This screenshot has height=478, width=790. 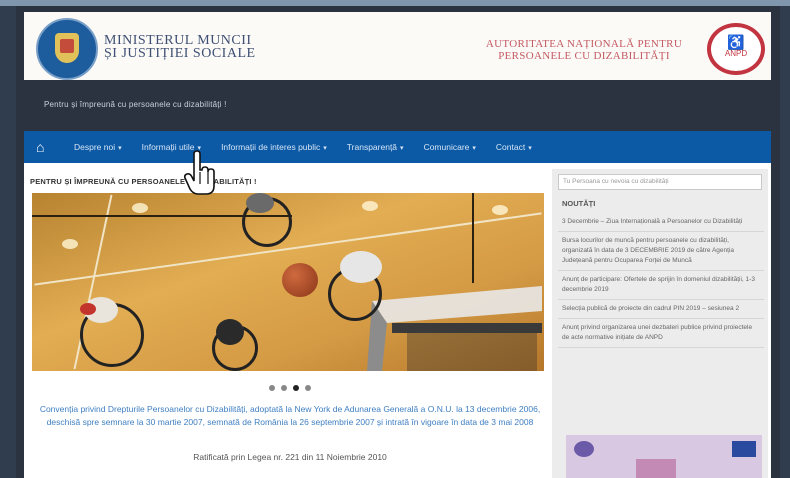 What do you see at coordinates (660, 182) in the screenshot?
I see `search-input: Tu Persoana cu nevoia cu dizabilități` at bounding box center [660, 182].